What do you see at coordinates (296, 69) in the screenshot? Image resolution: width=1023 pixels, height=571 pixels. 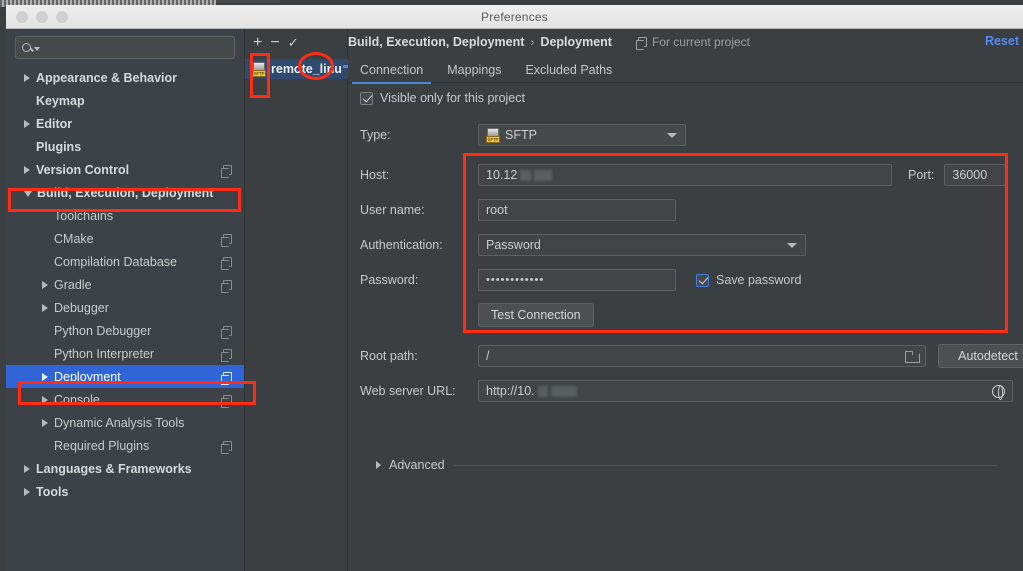 I see `server-list-item: SFTP remote_linu` at bounding box center [296, 69].